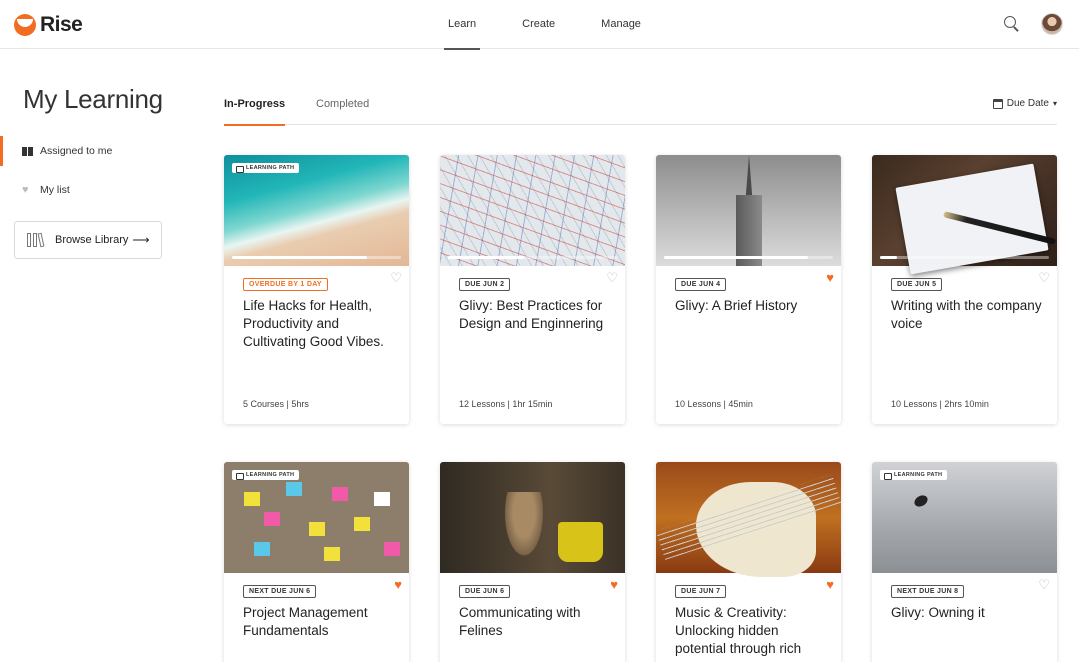 The height and width of the screenshot is (662, 1079). I want to click on rise-logo: Rise, so click(48, 25).